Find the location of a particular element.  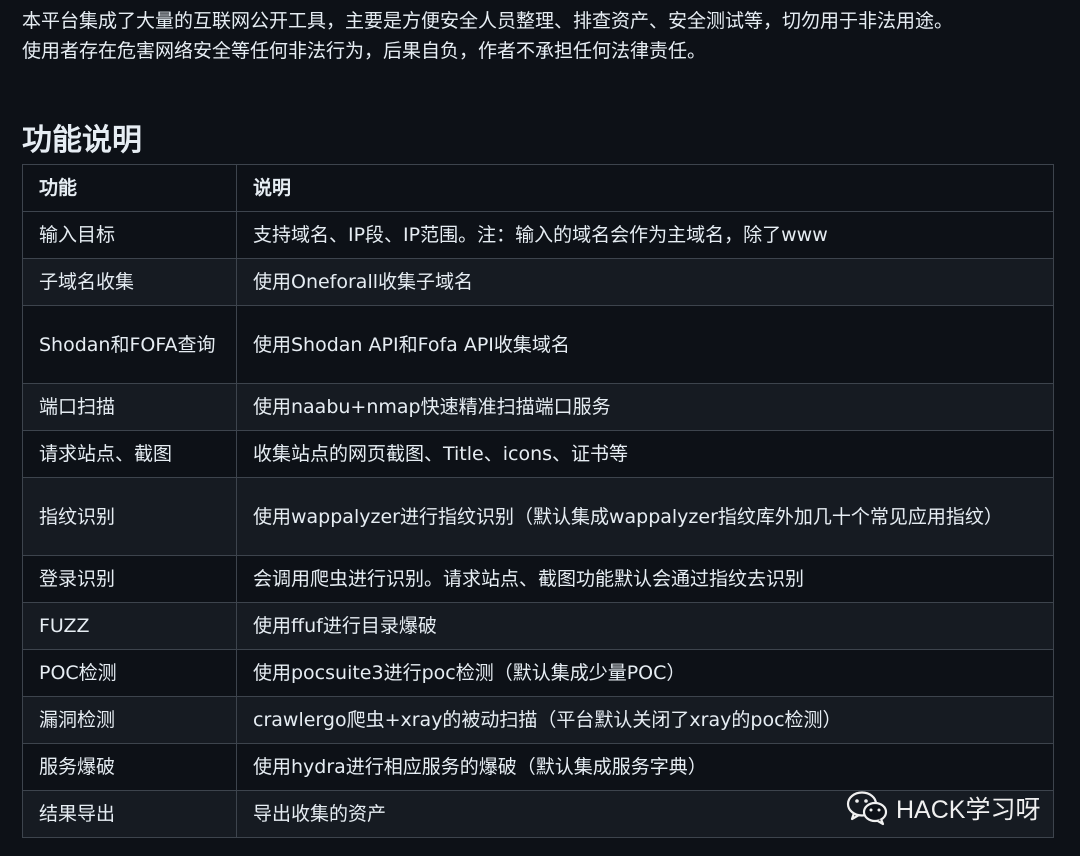

feature-description: crawlergo爬虫+xray的被动扫描（平台默认关闭了xray的poc检测） is located at coordinates (645, 720).